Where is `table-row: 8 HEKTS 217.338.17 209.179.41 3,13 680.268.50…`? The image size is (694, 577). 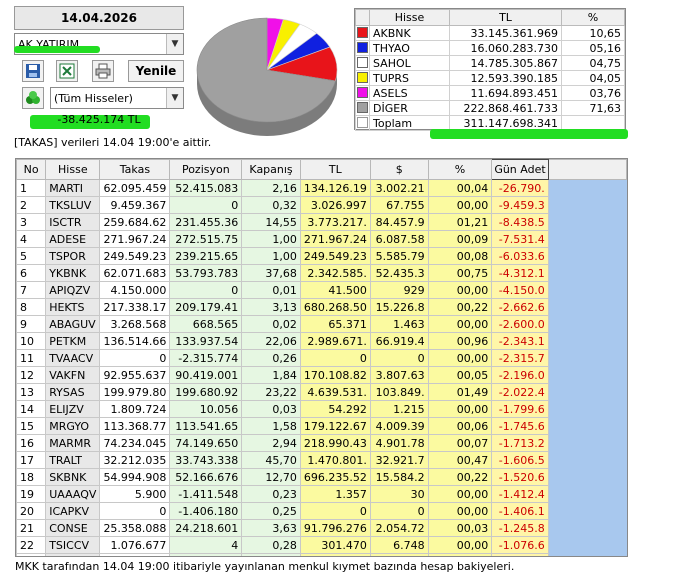 table-row: 8 HEKTS 217.338.17 209.179.41 3,13 680.268.50… is located at coordinates (321, 307).